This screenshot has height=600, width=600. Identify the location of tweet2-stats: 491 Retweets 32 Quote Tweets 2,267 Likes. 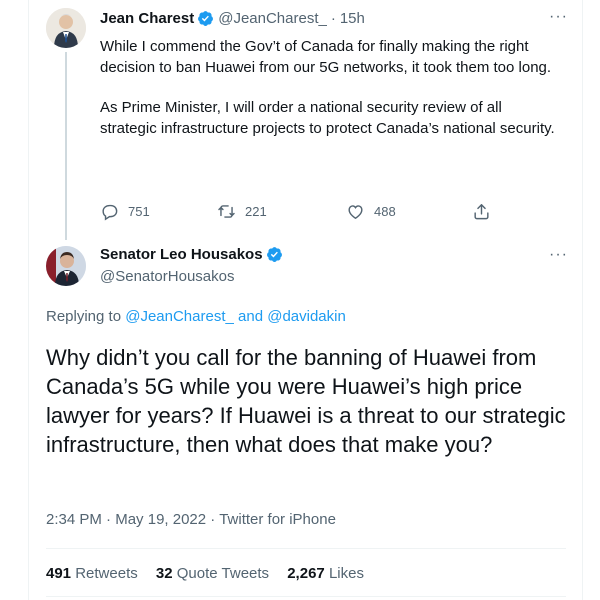
(212, 573).